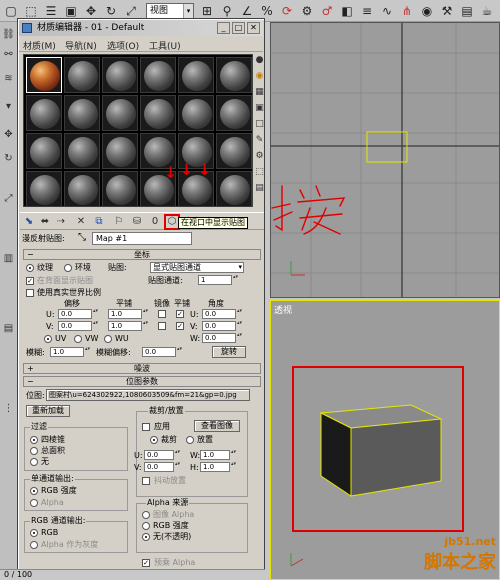  What do you see at coordinates (8, 408) in the screenshot?
I see `time-slider-icon: ⋮` at bounding box center [8, 408].